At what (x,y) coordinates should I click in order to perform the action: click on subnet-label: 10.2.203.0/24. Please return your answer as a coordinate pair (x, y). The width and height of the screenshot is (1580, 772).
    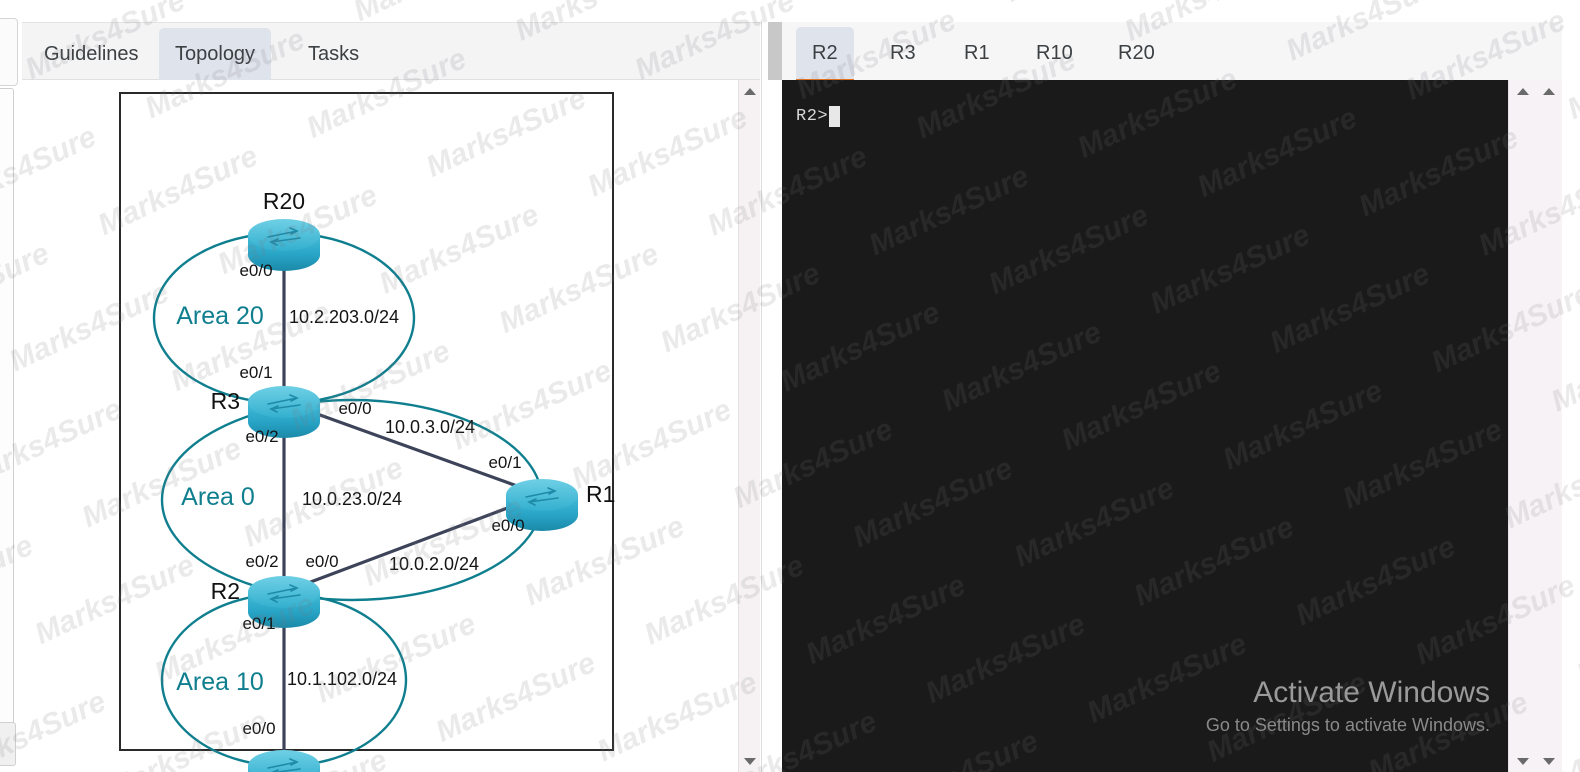
    Looking at the image, I should click on (344, 317).